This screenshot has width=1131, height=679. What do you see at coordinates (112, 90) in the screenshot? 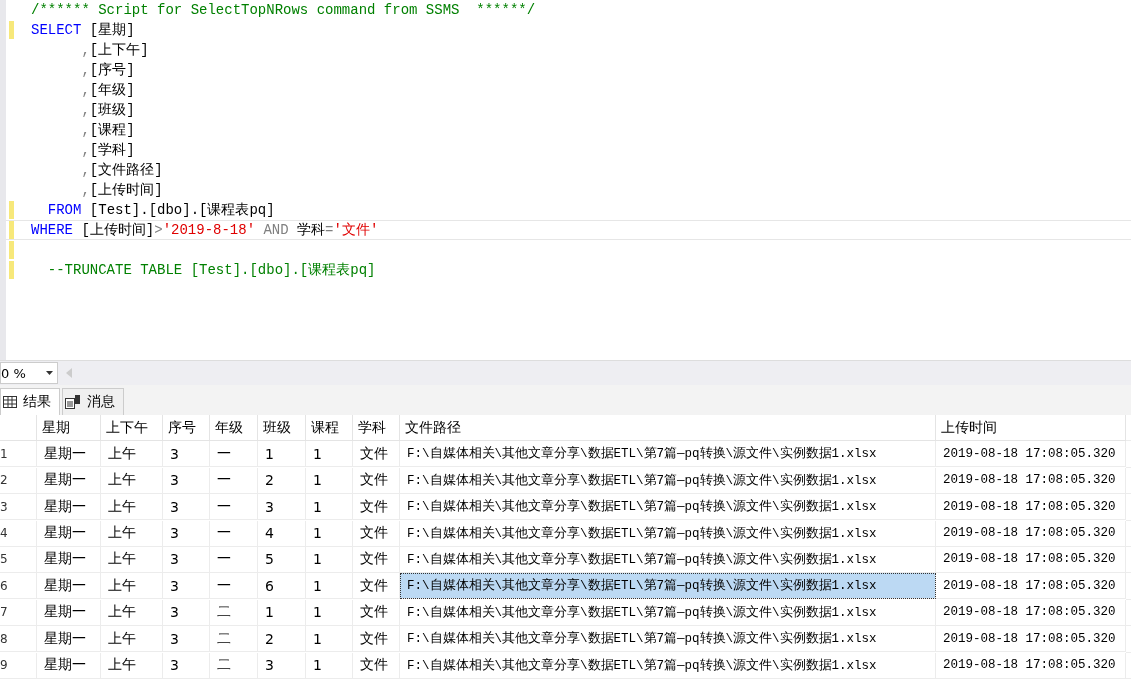
I see `sql-text: [年级]` at bounding box center [112, 90].